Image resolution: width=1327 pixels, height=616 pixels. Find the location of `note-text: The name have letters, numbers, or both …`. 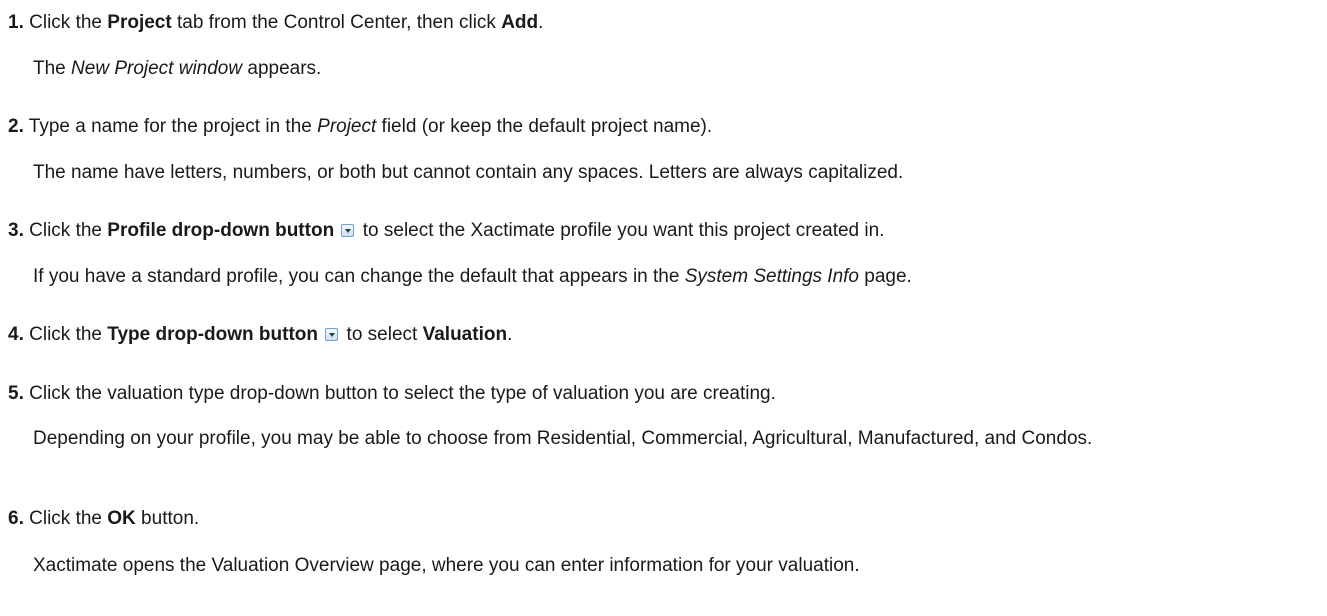

note-text: The name have letters, numbers, or both … is located at coordinates (468, 172).